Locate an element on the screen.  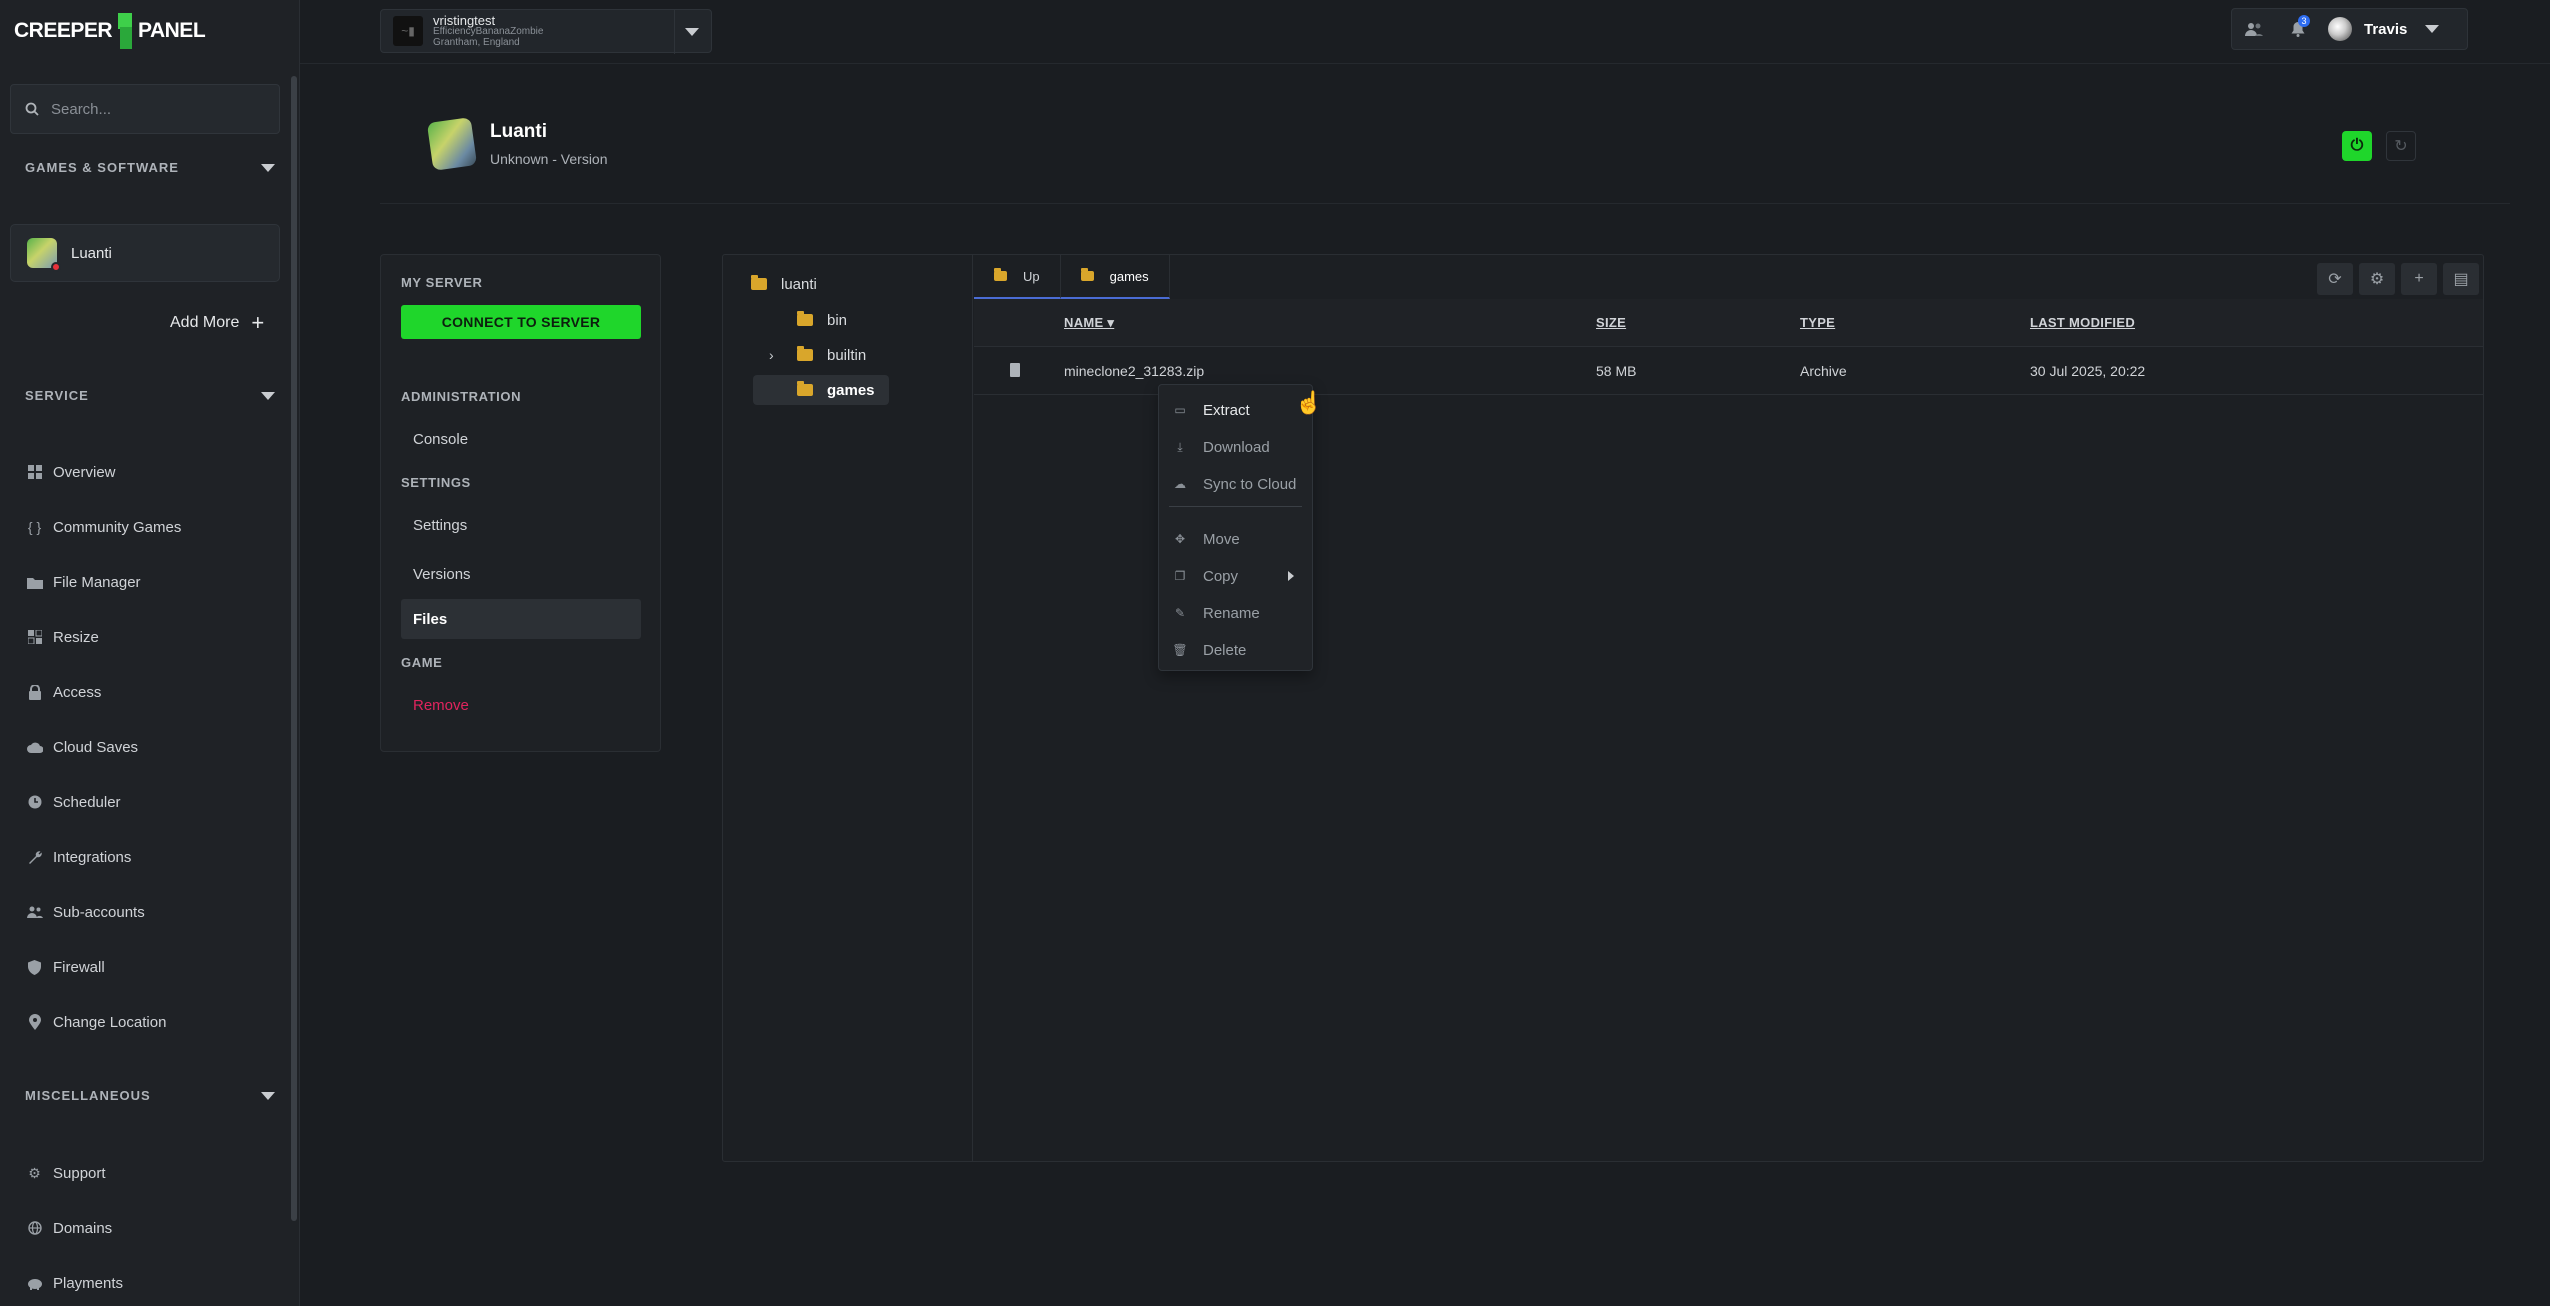
chevron-right-icon is located at coordinates (1291, 576).